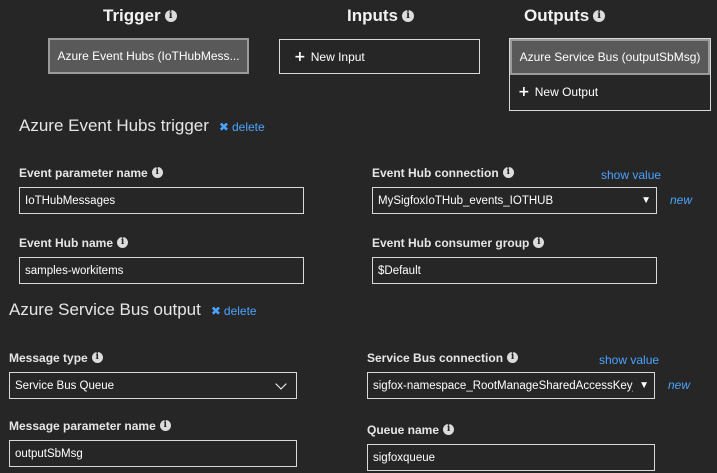  I want to click on outputs-column-header: Outputs i, so click(565, 16).